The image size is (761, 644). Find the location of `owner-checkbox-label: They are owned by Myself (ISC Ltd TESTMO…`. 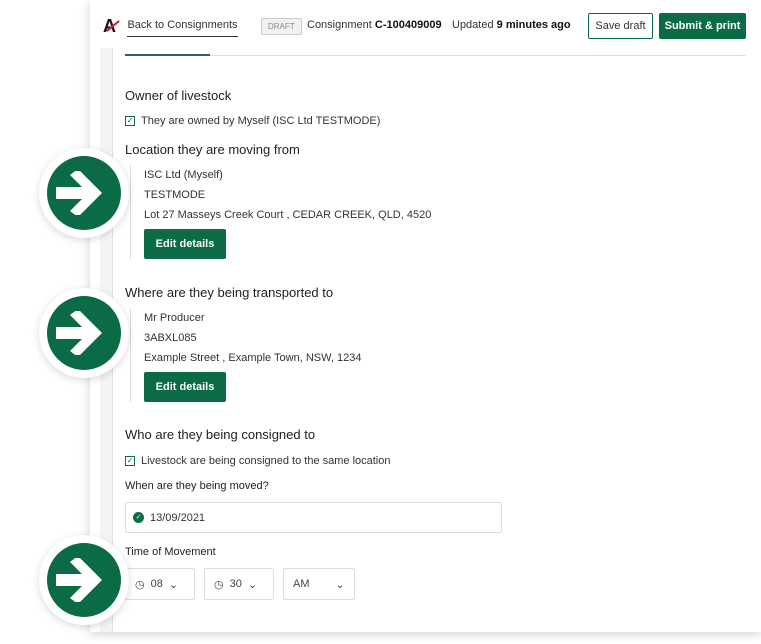

owner-checkbox-label: They are owned by Myself (ISC Ltd TESTMO… is located at coordinates (261, 121).